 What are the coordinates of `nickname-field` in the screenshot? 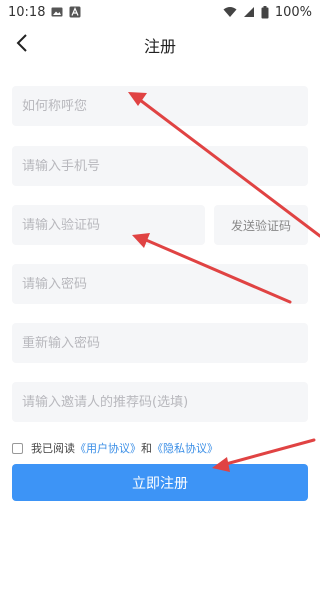 It's located at (160, 106).